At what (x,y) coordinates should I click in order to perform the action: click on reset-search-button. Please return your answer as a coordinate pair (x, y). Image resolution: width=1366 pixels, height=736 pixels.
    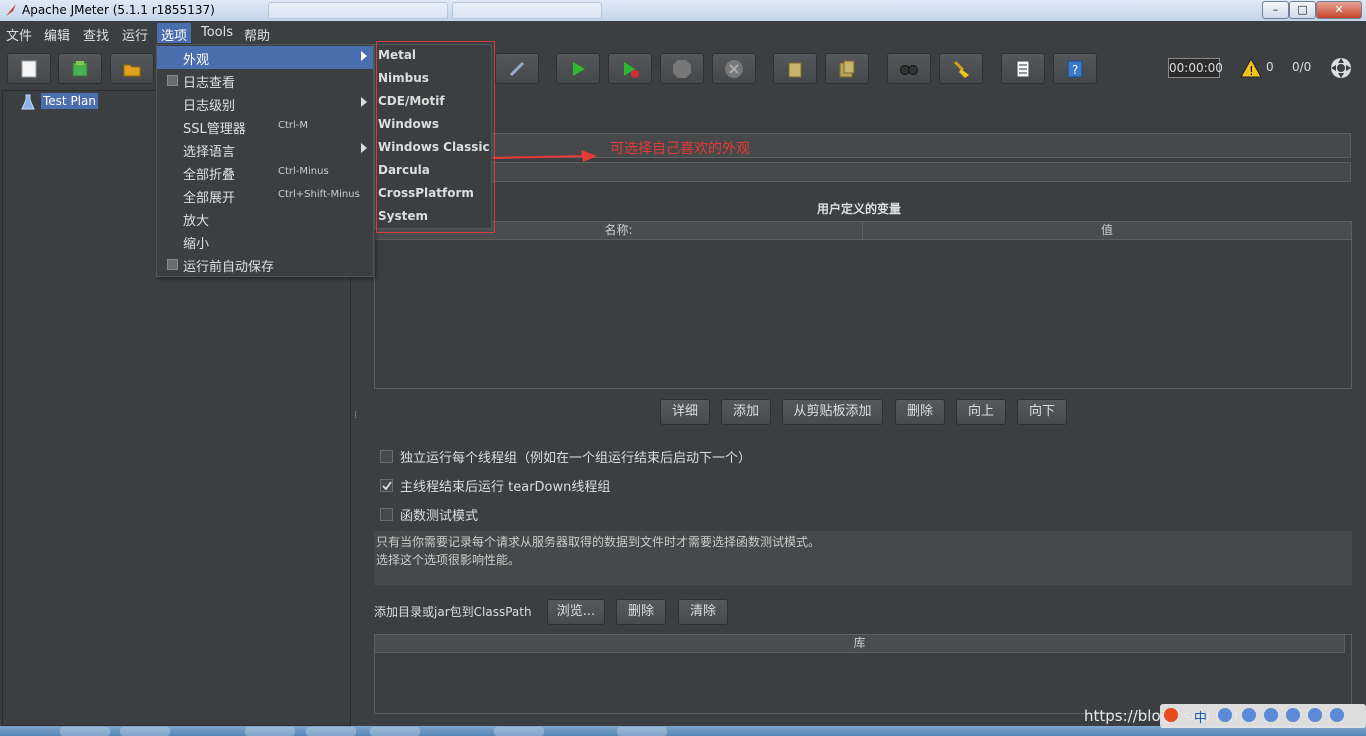
    Looking at the image, I should click on (961, 68).